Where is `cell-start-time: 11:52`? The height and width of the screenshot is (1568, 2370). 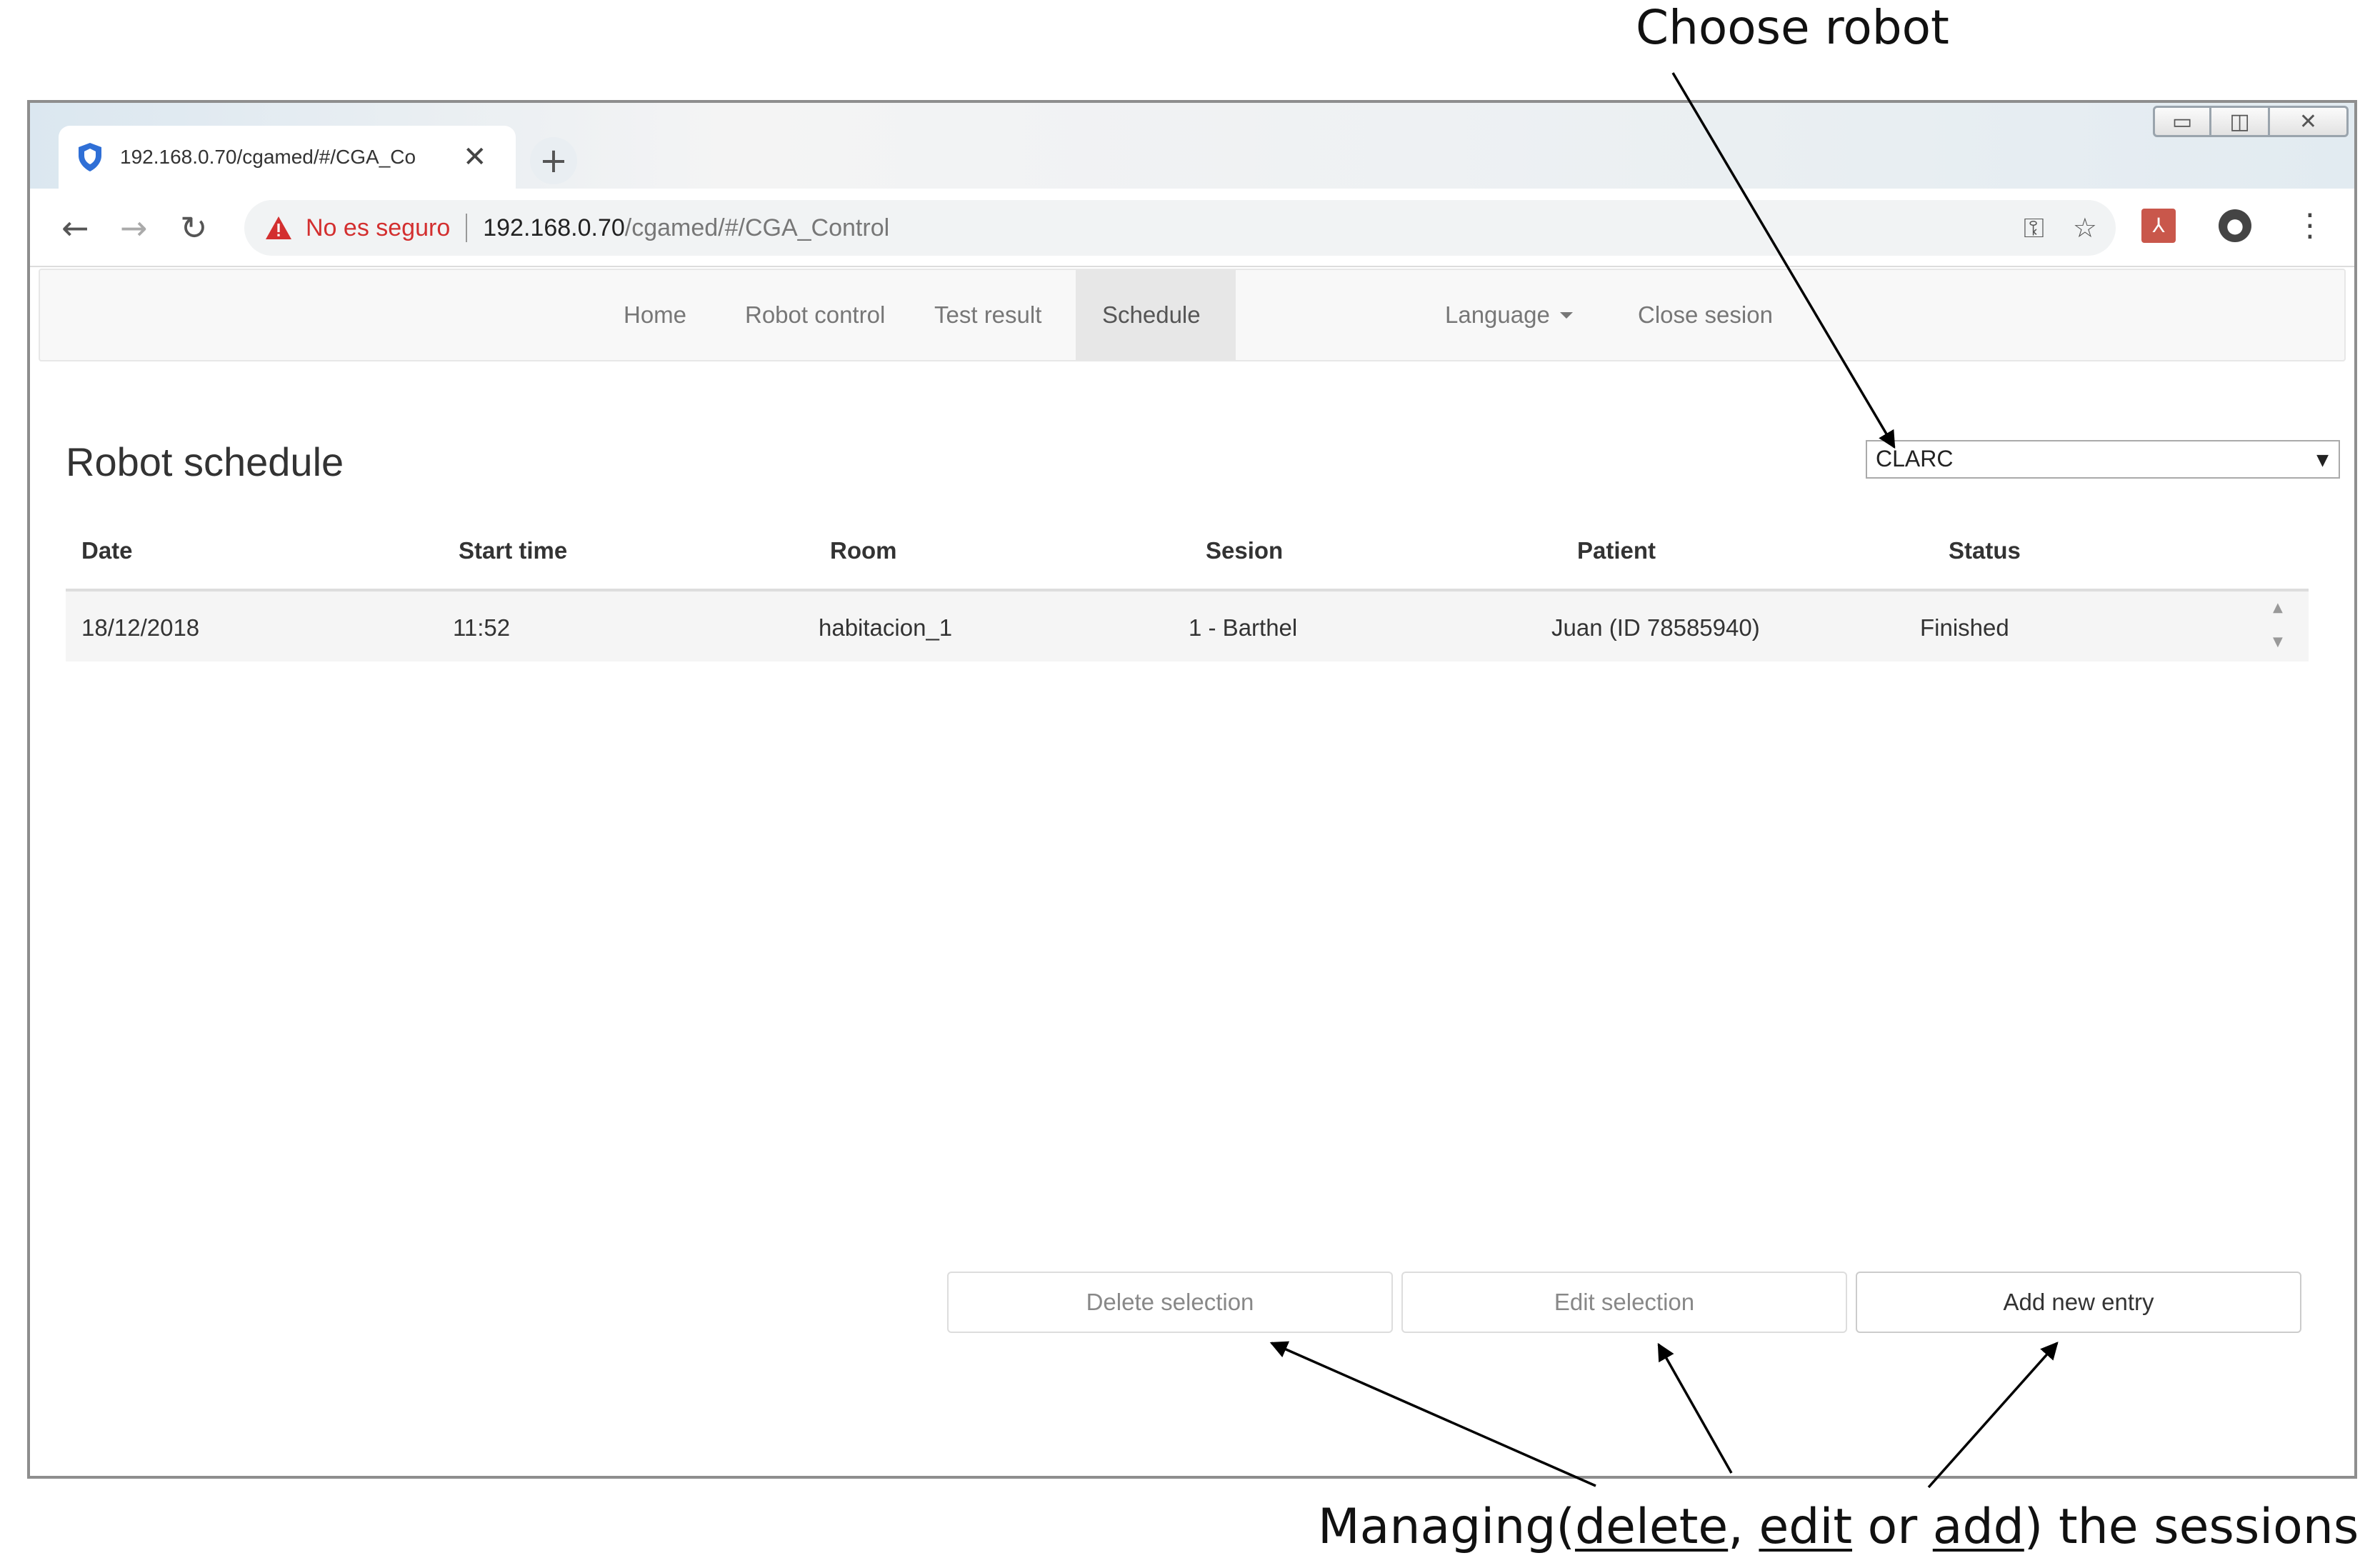
cell-start-time: 11:52 is located at coordinates (482, 627).